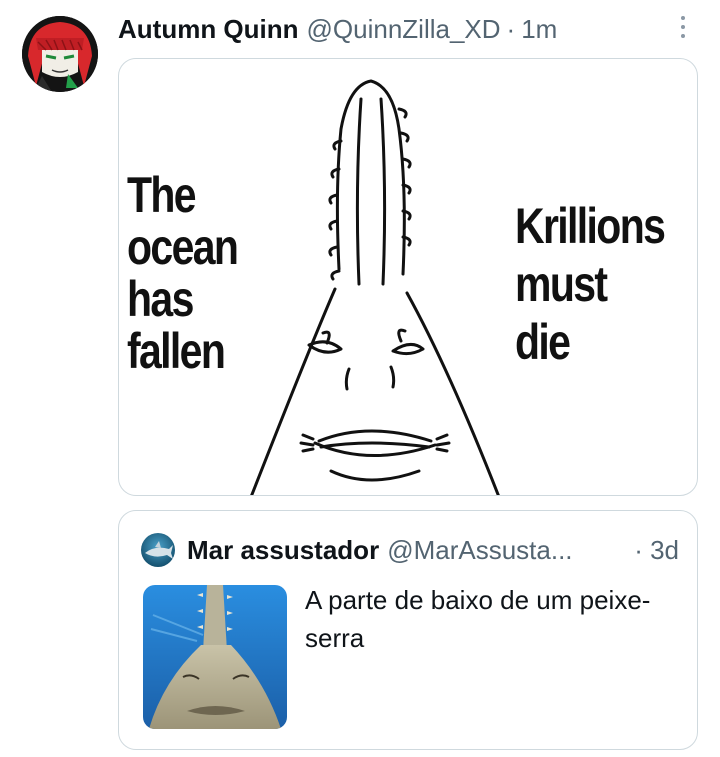 Image resolution: width=720 pixels, height=757 pixels. Describe the element at coordinates (283, 550) in the screenshot. I see `quoted-author-name: Mar assustador` at that location.